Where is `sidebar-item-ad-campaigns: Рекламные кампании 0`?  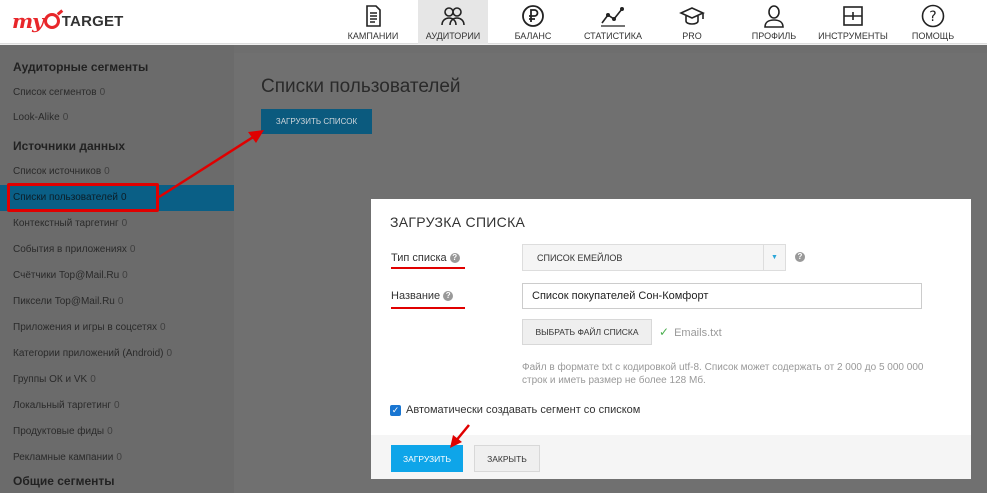
sidebar-item-ad-campaigns: Рекламные кампании 0 is located at coordinates (117, 458).